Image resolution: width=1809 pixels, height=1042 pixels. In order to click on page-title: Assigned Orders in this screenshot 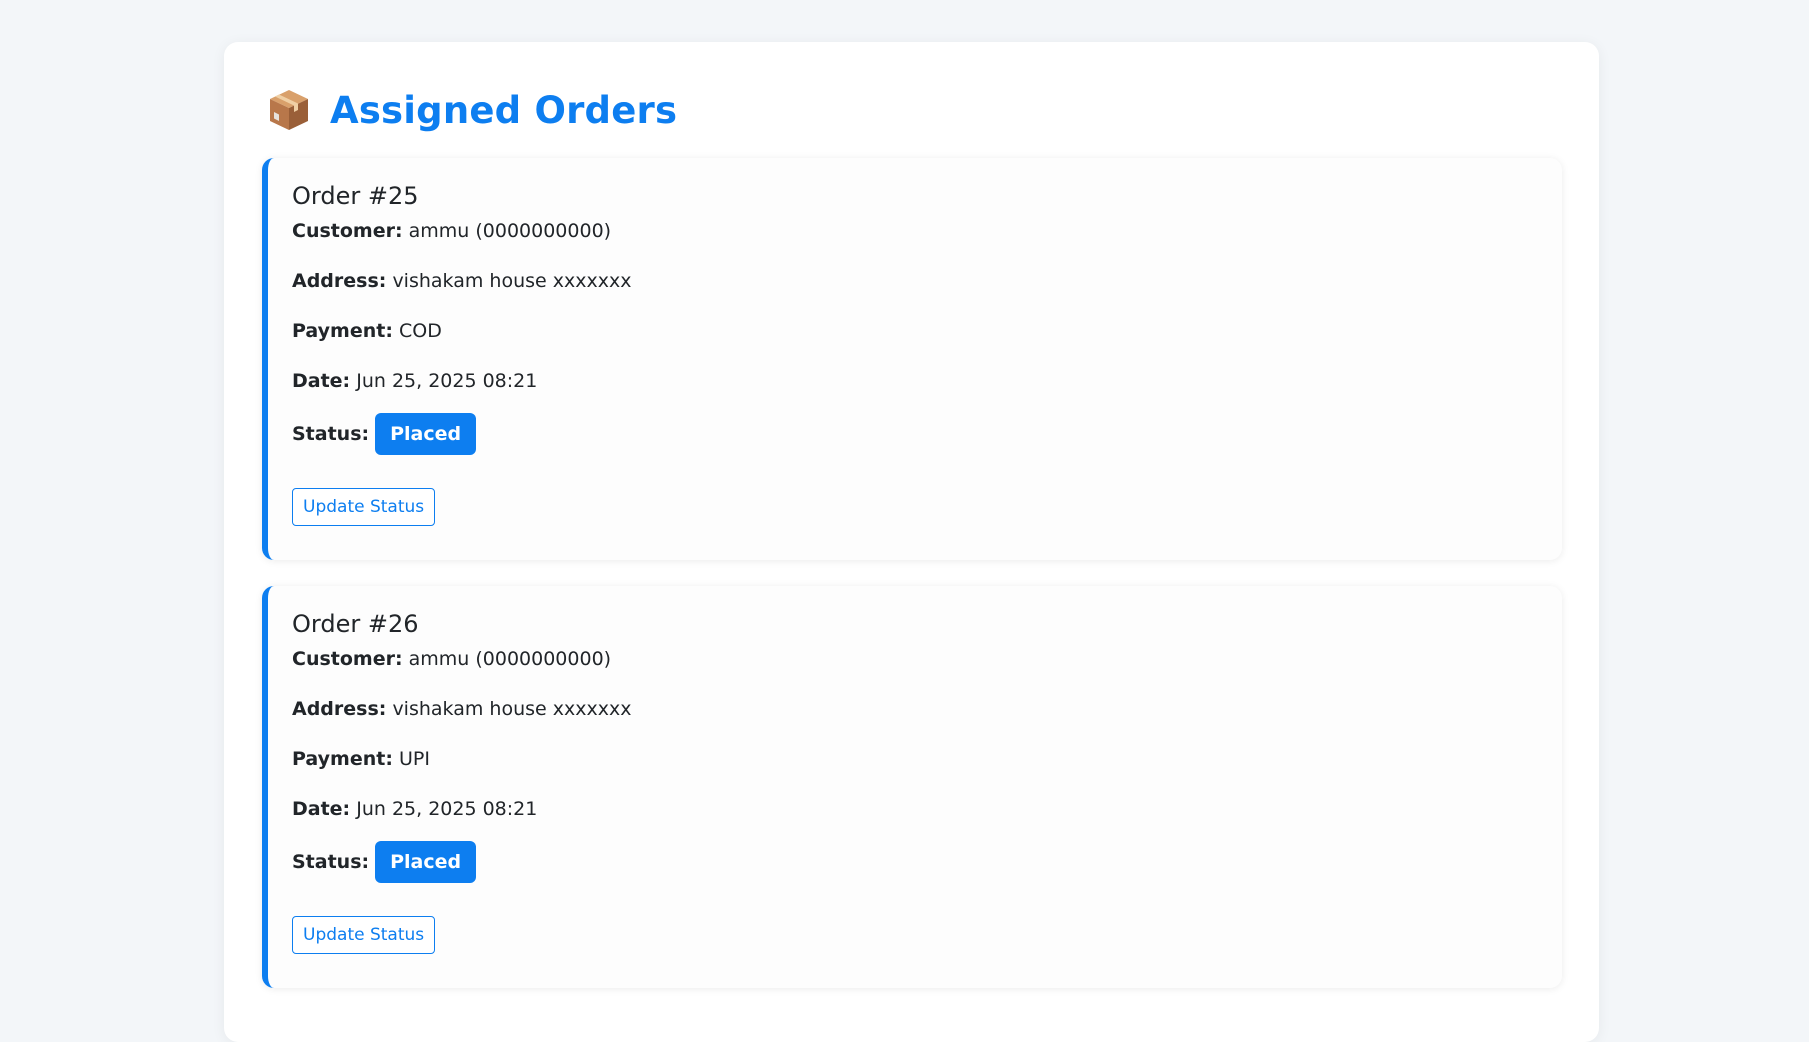, I will do `click(504, 110)`.